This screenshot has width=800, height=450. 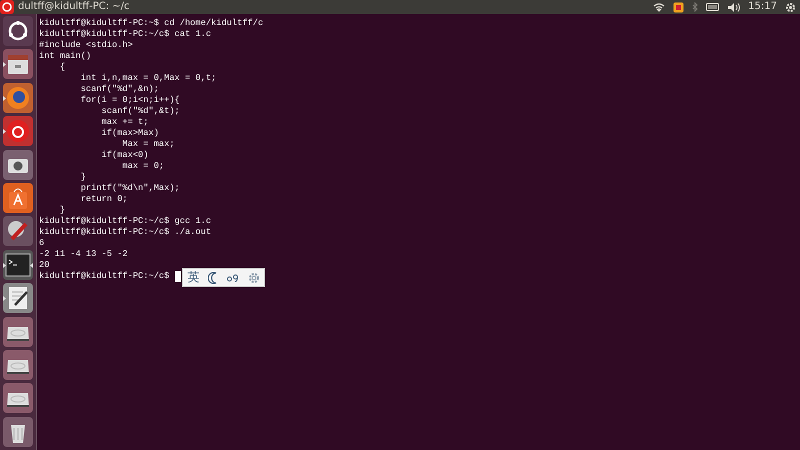 What do you see at coordinates (41, 243) in the screenshot?
I see `terminal-line: 6` at bounding box center [41, 243].